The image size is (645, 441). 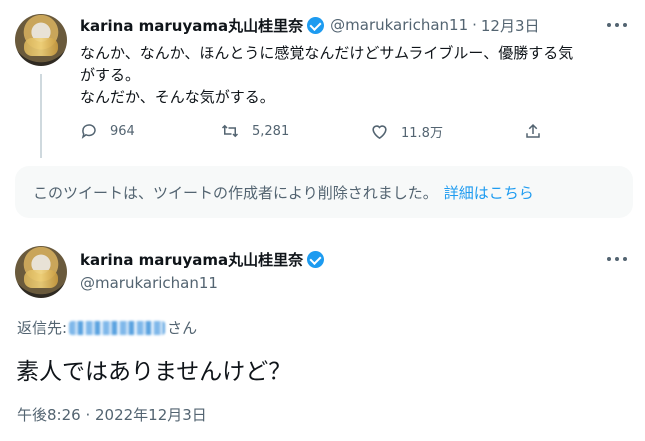 I want to click on tweet1-text-line: がする。, so click(x=110, y=75).